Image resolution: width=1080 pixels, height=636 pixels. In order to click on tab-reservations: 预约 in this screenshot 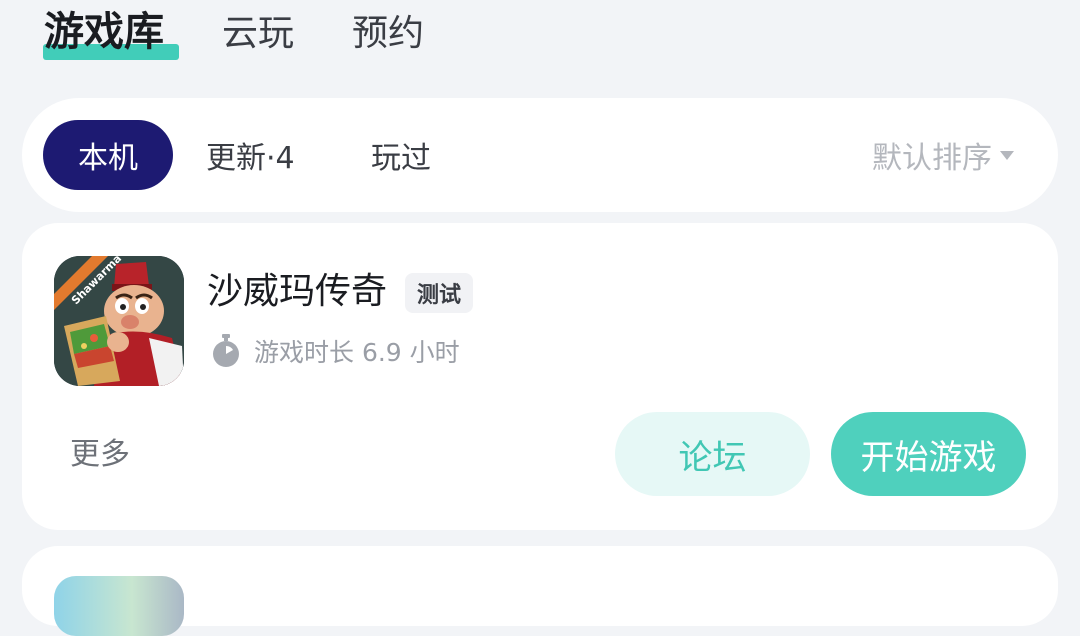, I will do `click(388, 34)`.